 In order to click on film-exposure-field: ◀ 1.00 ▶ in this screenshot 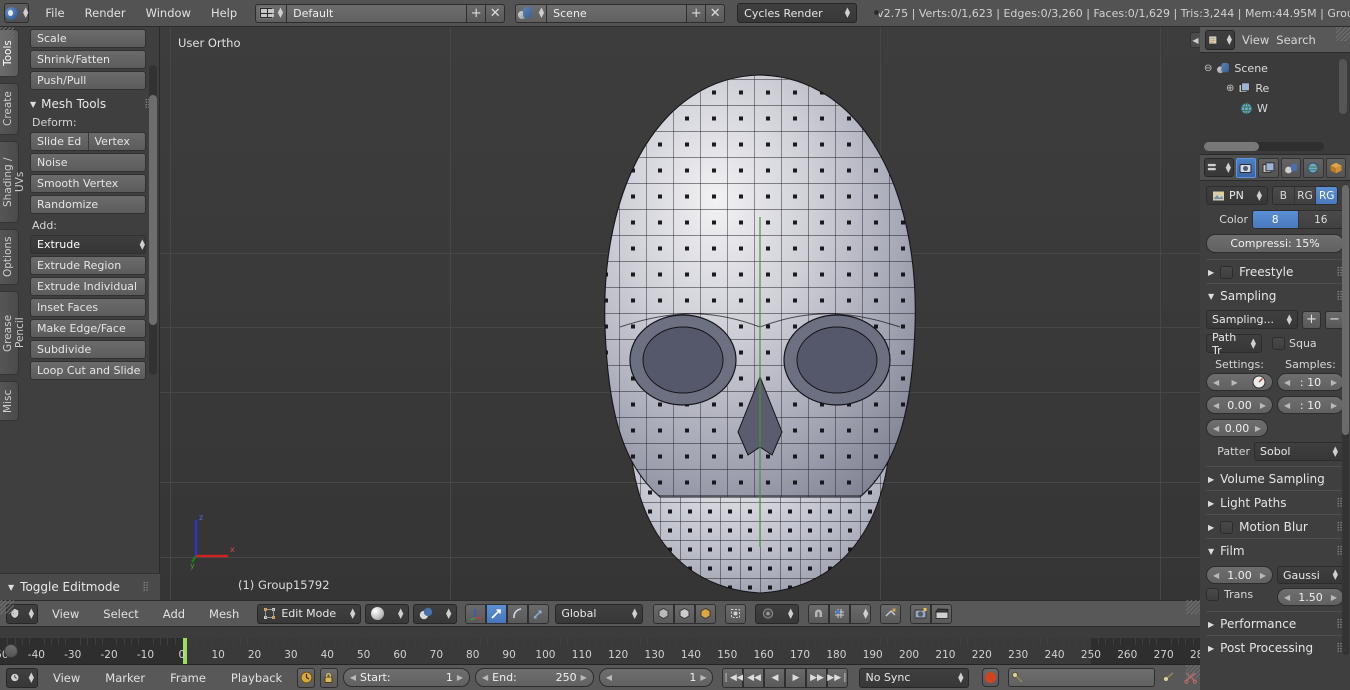, I will do `click(1239, 575)`.